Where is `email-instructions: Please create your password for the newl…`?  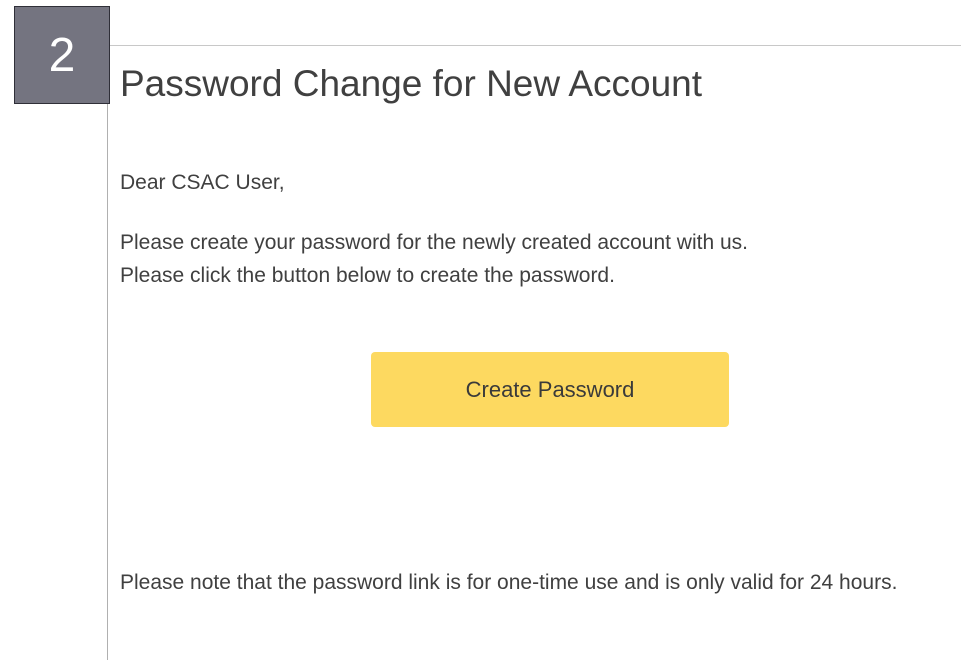
email-instructions: Please create your password for the newl… is located at coordinates (540, 259).